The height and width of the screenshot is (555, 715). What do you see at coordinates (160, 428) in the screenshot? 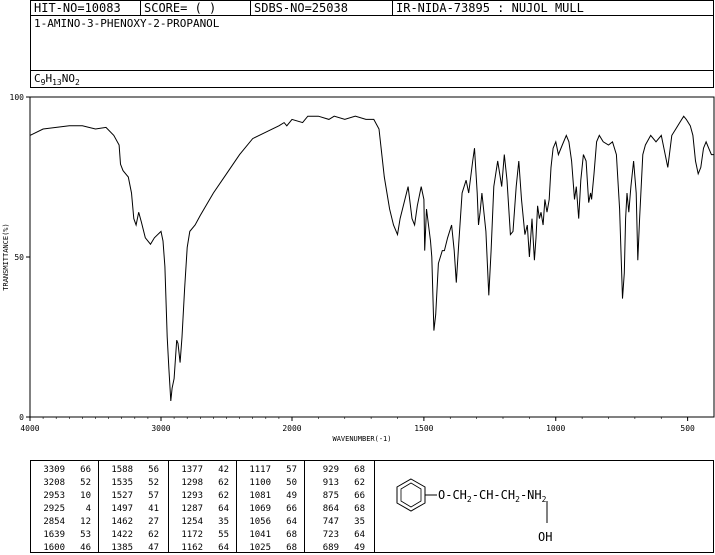
I see `x-tick-label: 3000` at bounding box center [160, 428].